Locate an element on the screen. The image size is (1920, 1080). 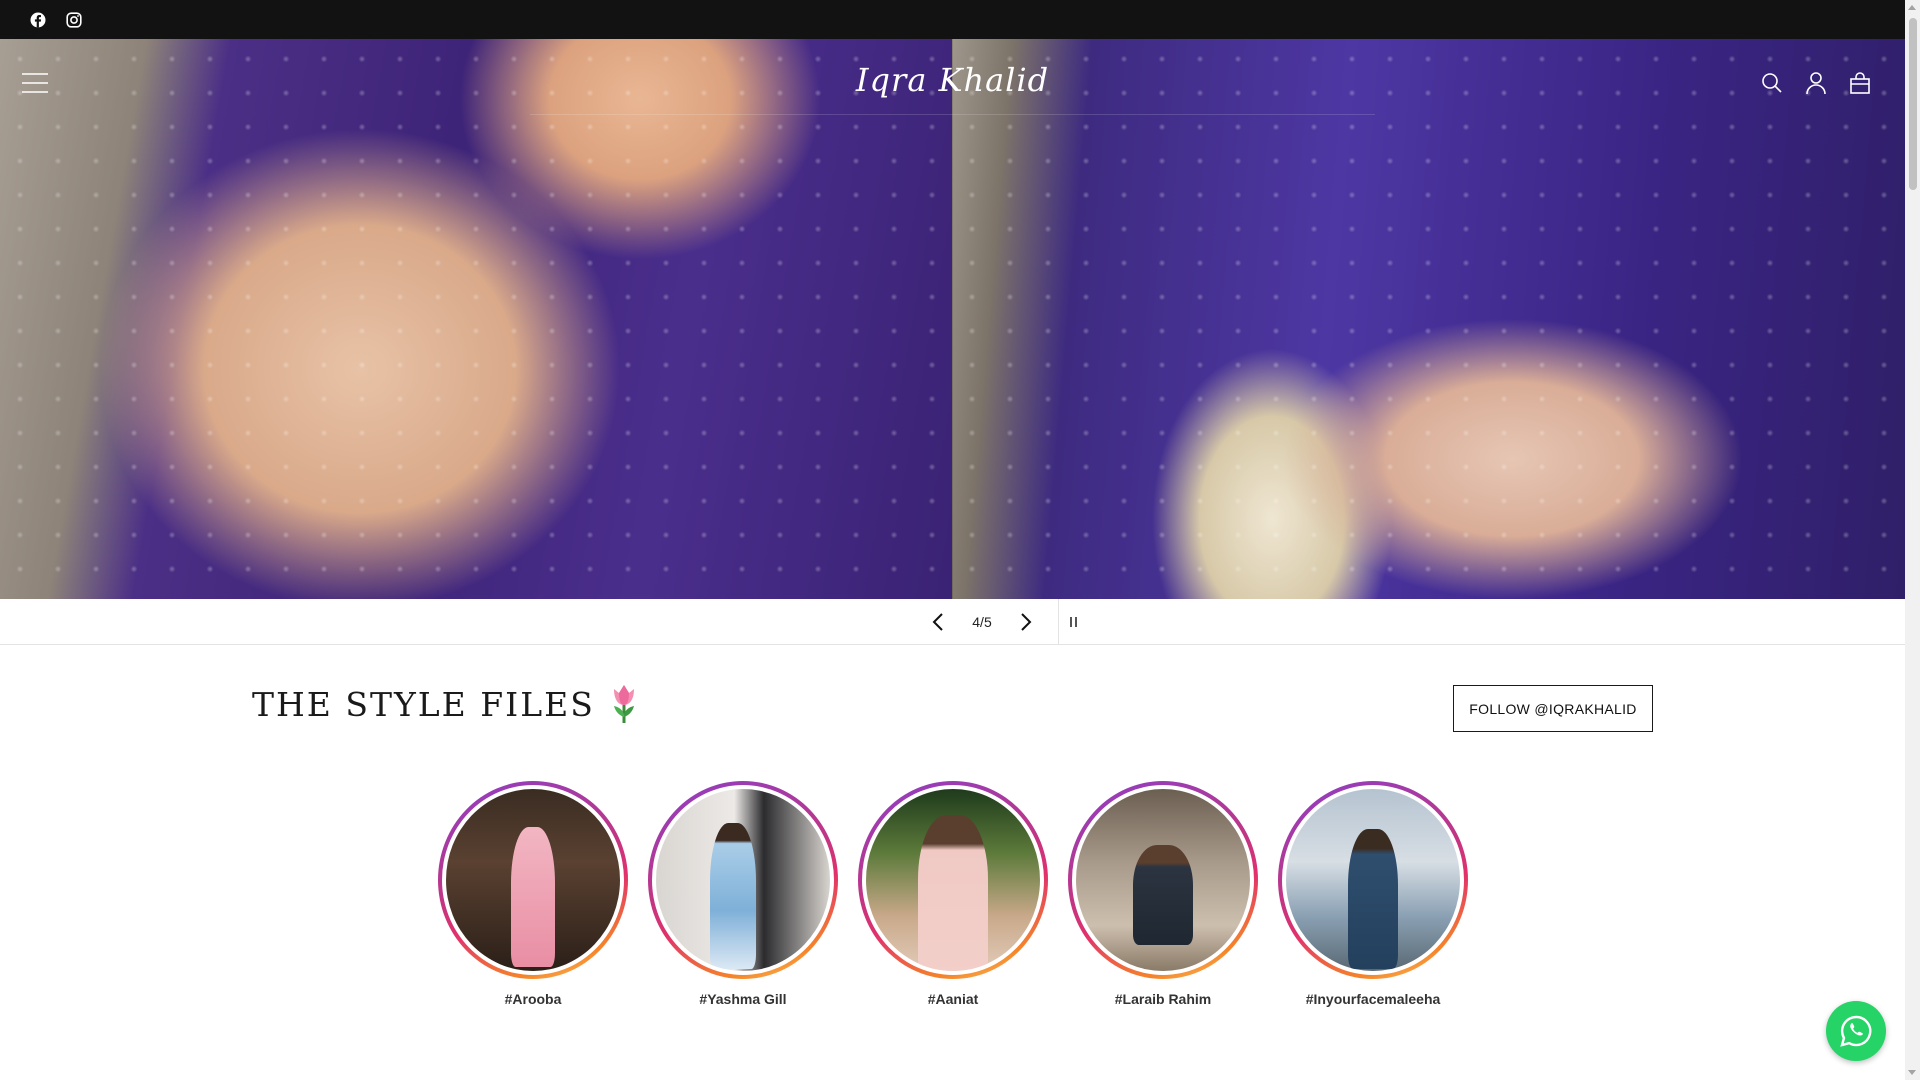
slideshow-pagination: 4/5 is located at coordinates (1002, 621).